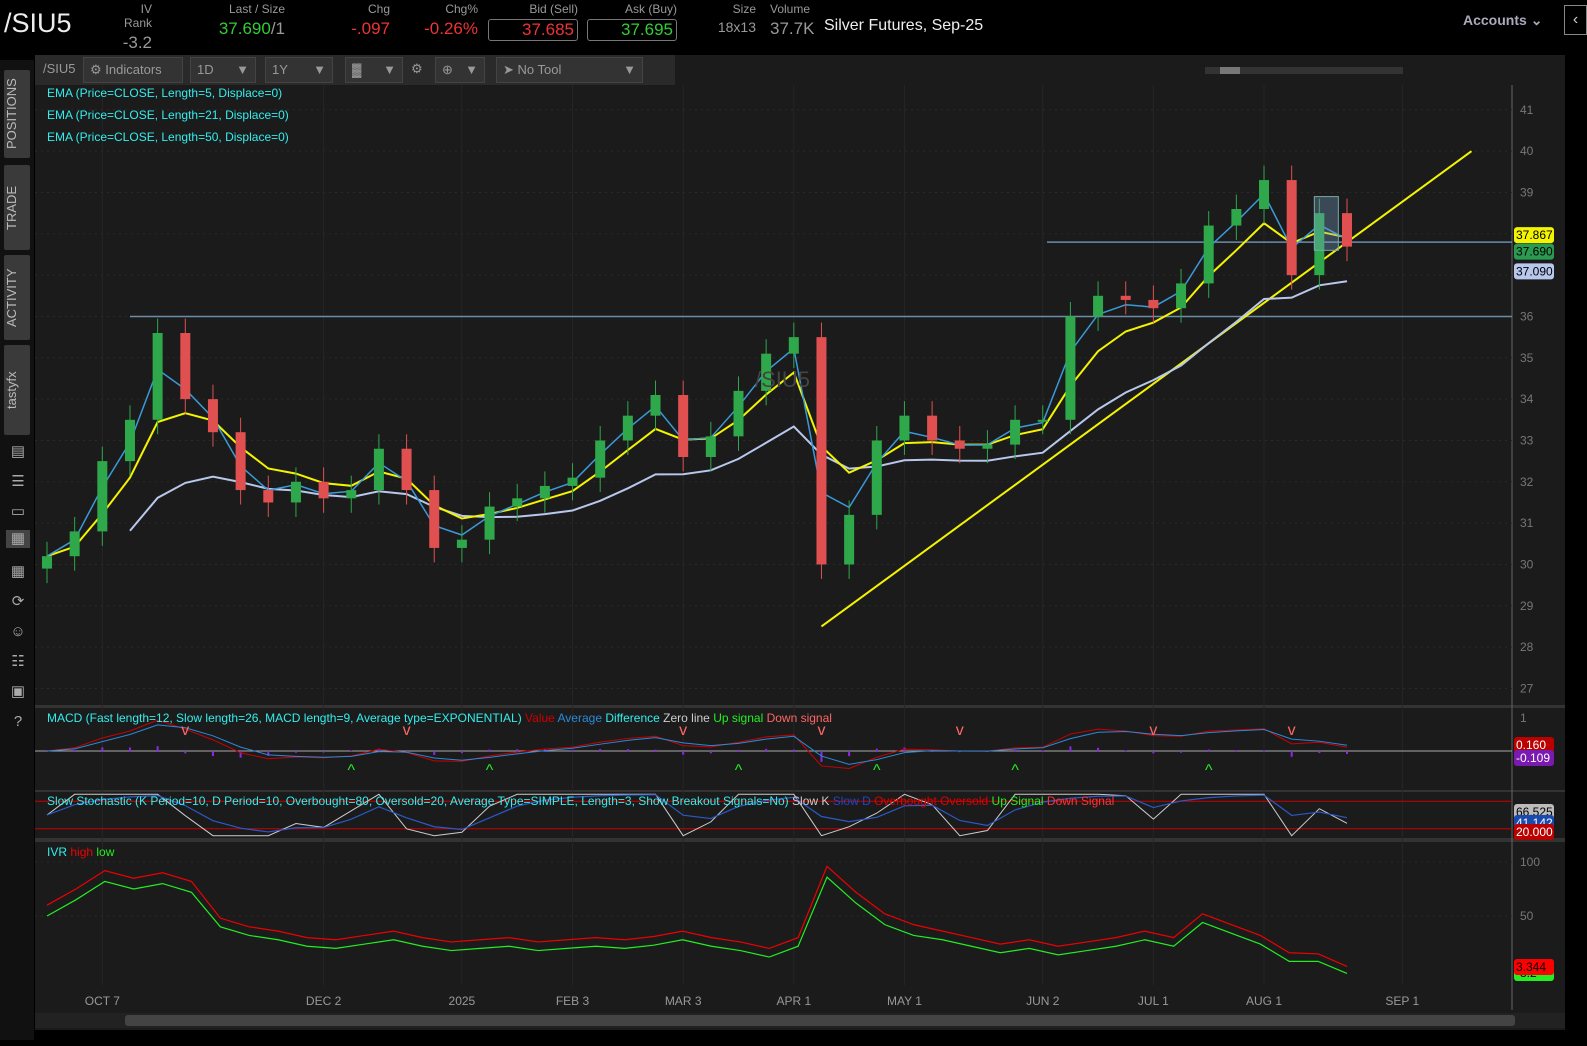 The image size is (1587, 1046). I want to click on study-ema5: EMA (Price=CLOSE, Length=5, Displace=0), so click(164, 93).